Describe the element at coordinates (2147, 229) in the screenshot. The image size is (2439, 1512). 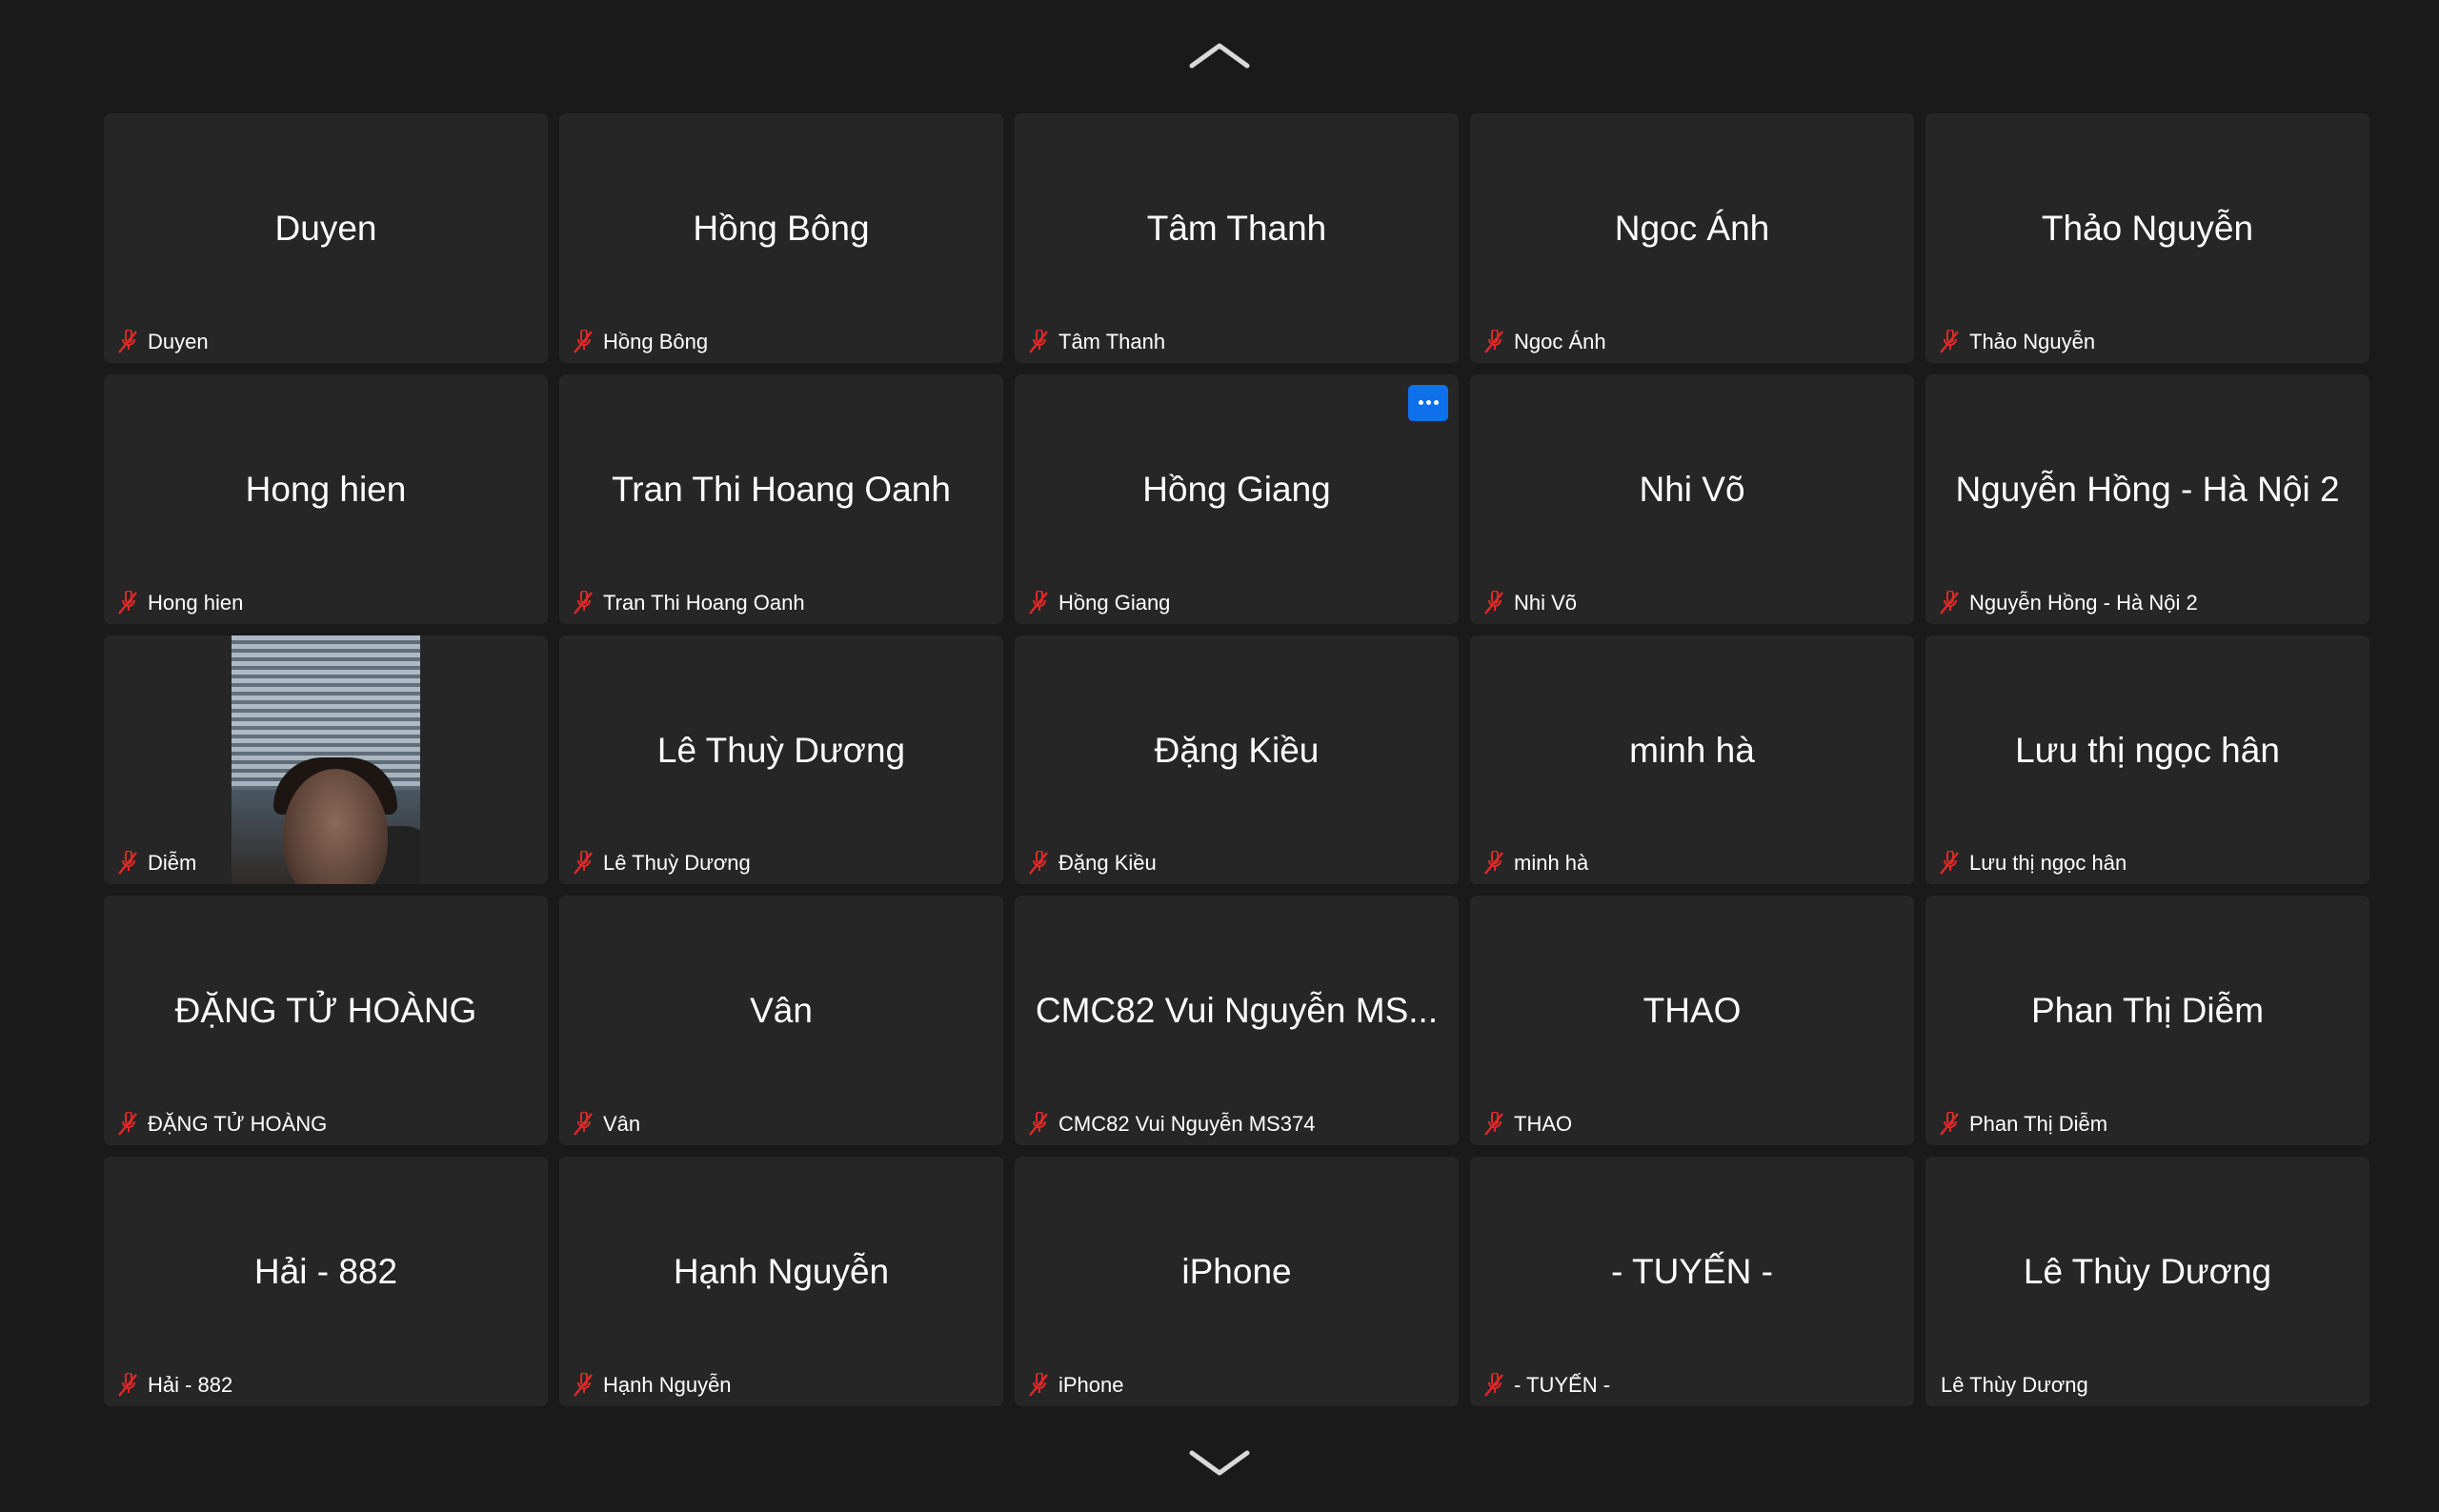
I see `participant-display-name: Thảo Nguyễn` at that location.